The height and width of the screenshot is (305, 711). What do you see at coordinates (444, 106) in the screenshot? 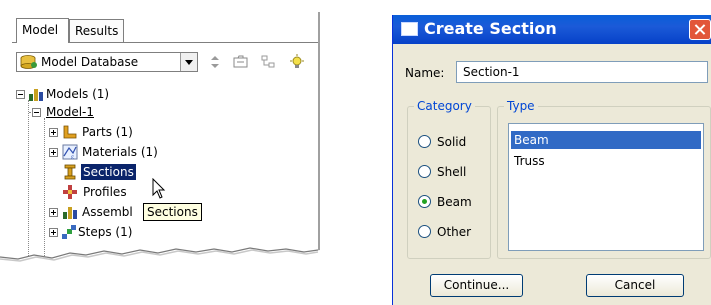
I see `category-group-title: Category` at bounding box center [444, 106].